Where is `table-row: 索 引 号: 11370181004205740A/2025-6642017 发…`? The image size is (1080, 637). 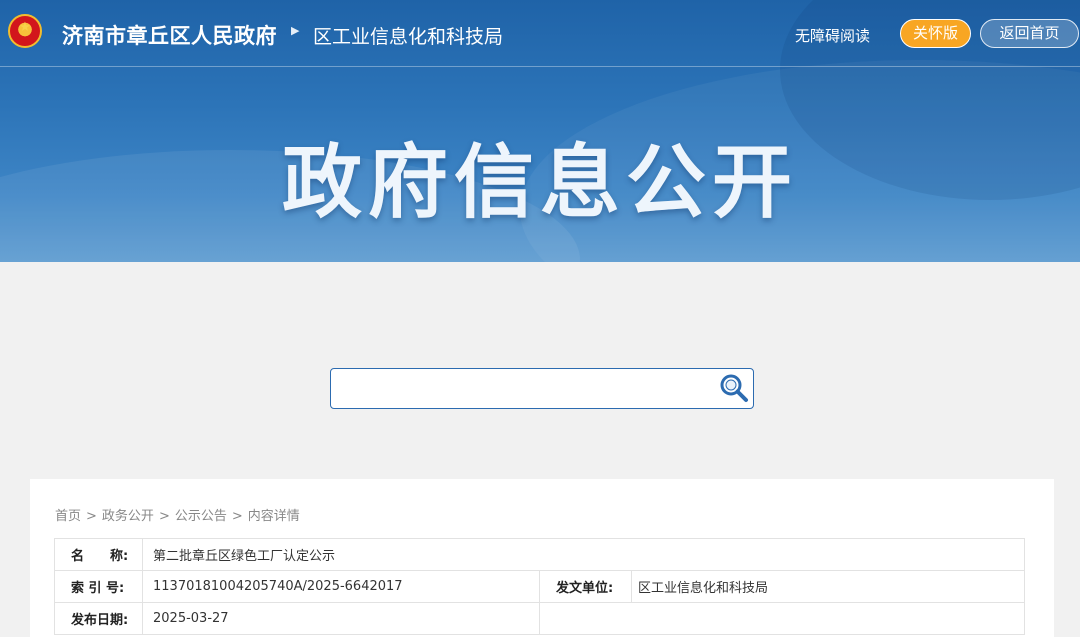
table-row: 索 引 号: 11370181004205740A/2025-6642017 发… is located at coordinates (539, 586).